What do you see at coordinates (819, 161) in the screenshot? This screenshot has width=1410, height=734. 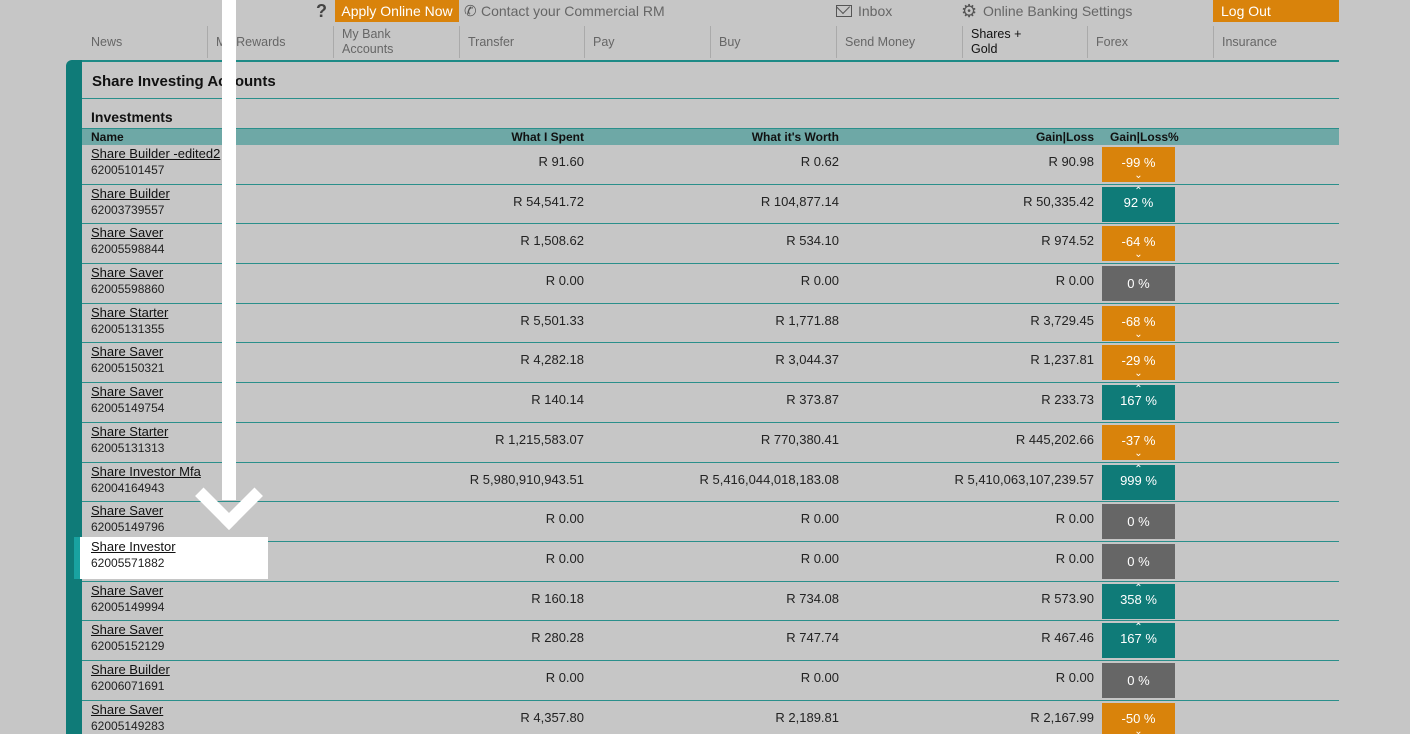 I see `what-its-worth-value: R 0.62` at bounding box center [819, 161].